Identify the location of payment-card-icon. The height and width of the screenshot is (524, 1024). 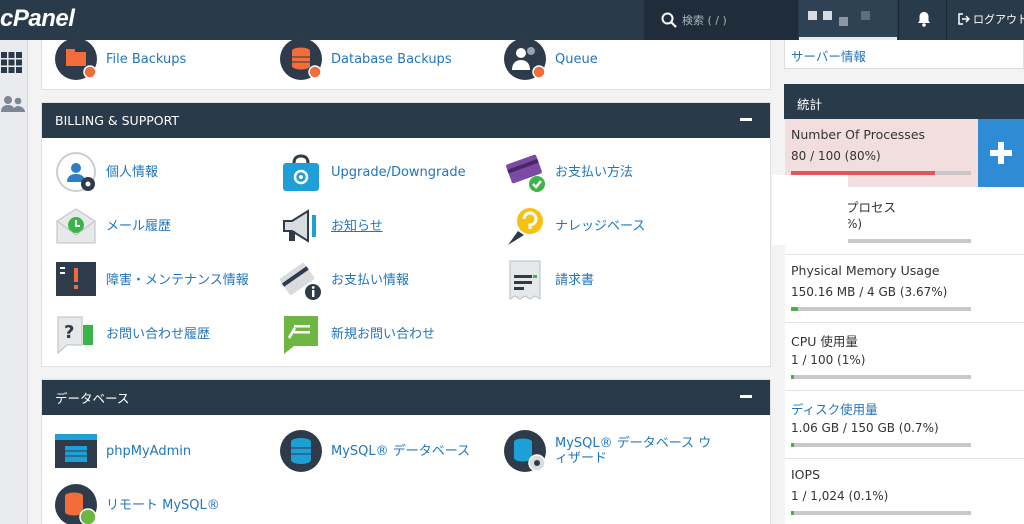
(525, 172).